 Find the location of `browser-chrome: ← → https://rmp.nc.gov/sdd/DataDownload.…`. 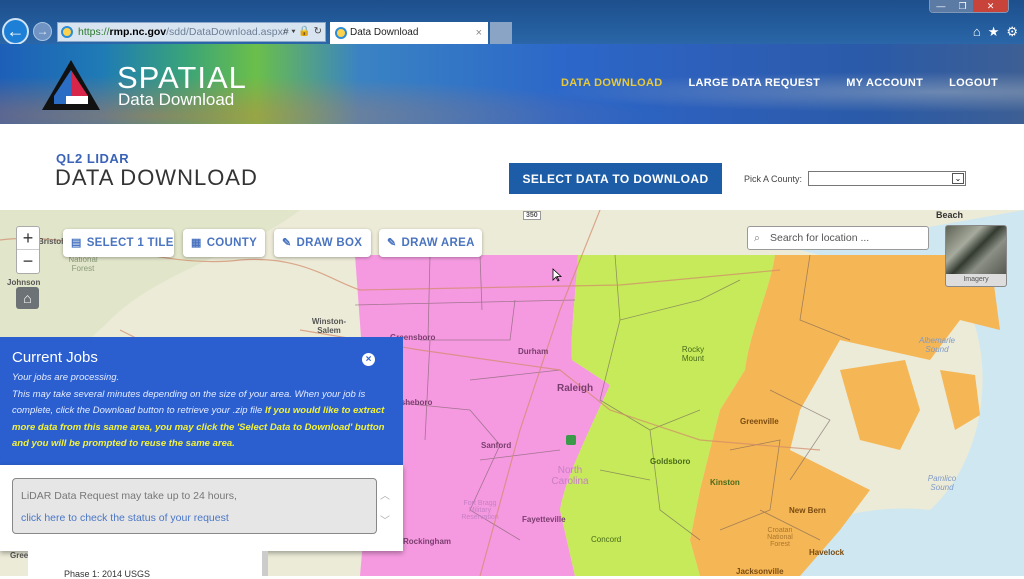

browser-chrome: ← → https://rmp.nc.gov/sdd/DataDownload.… is located at coordinates (512, 22).